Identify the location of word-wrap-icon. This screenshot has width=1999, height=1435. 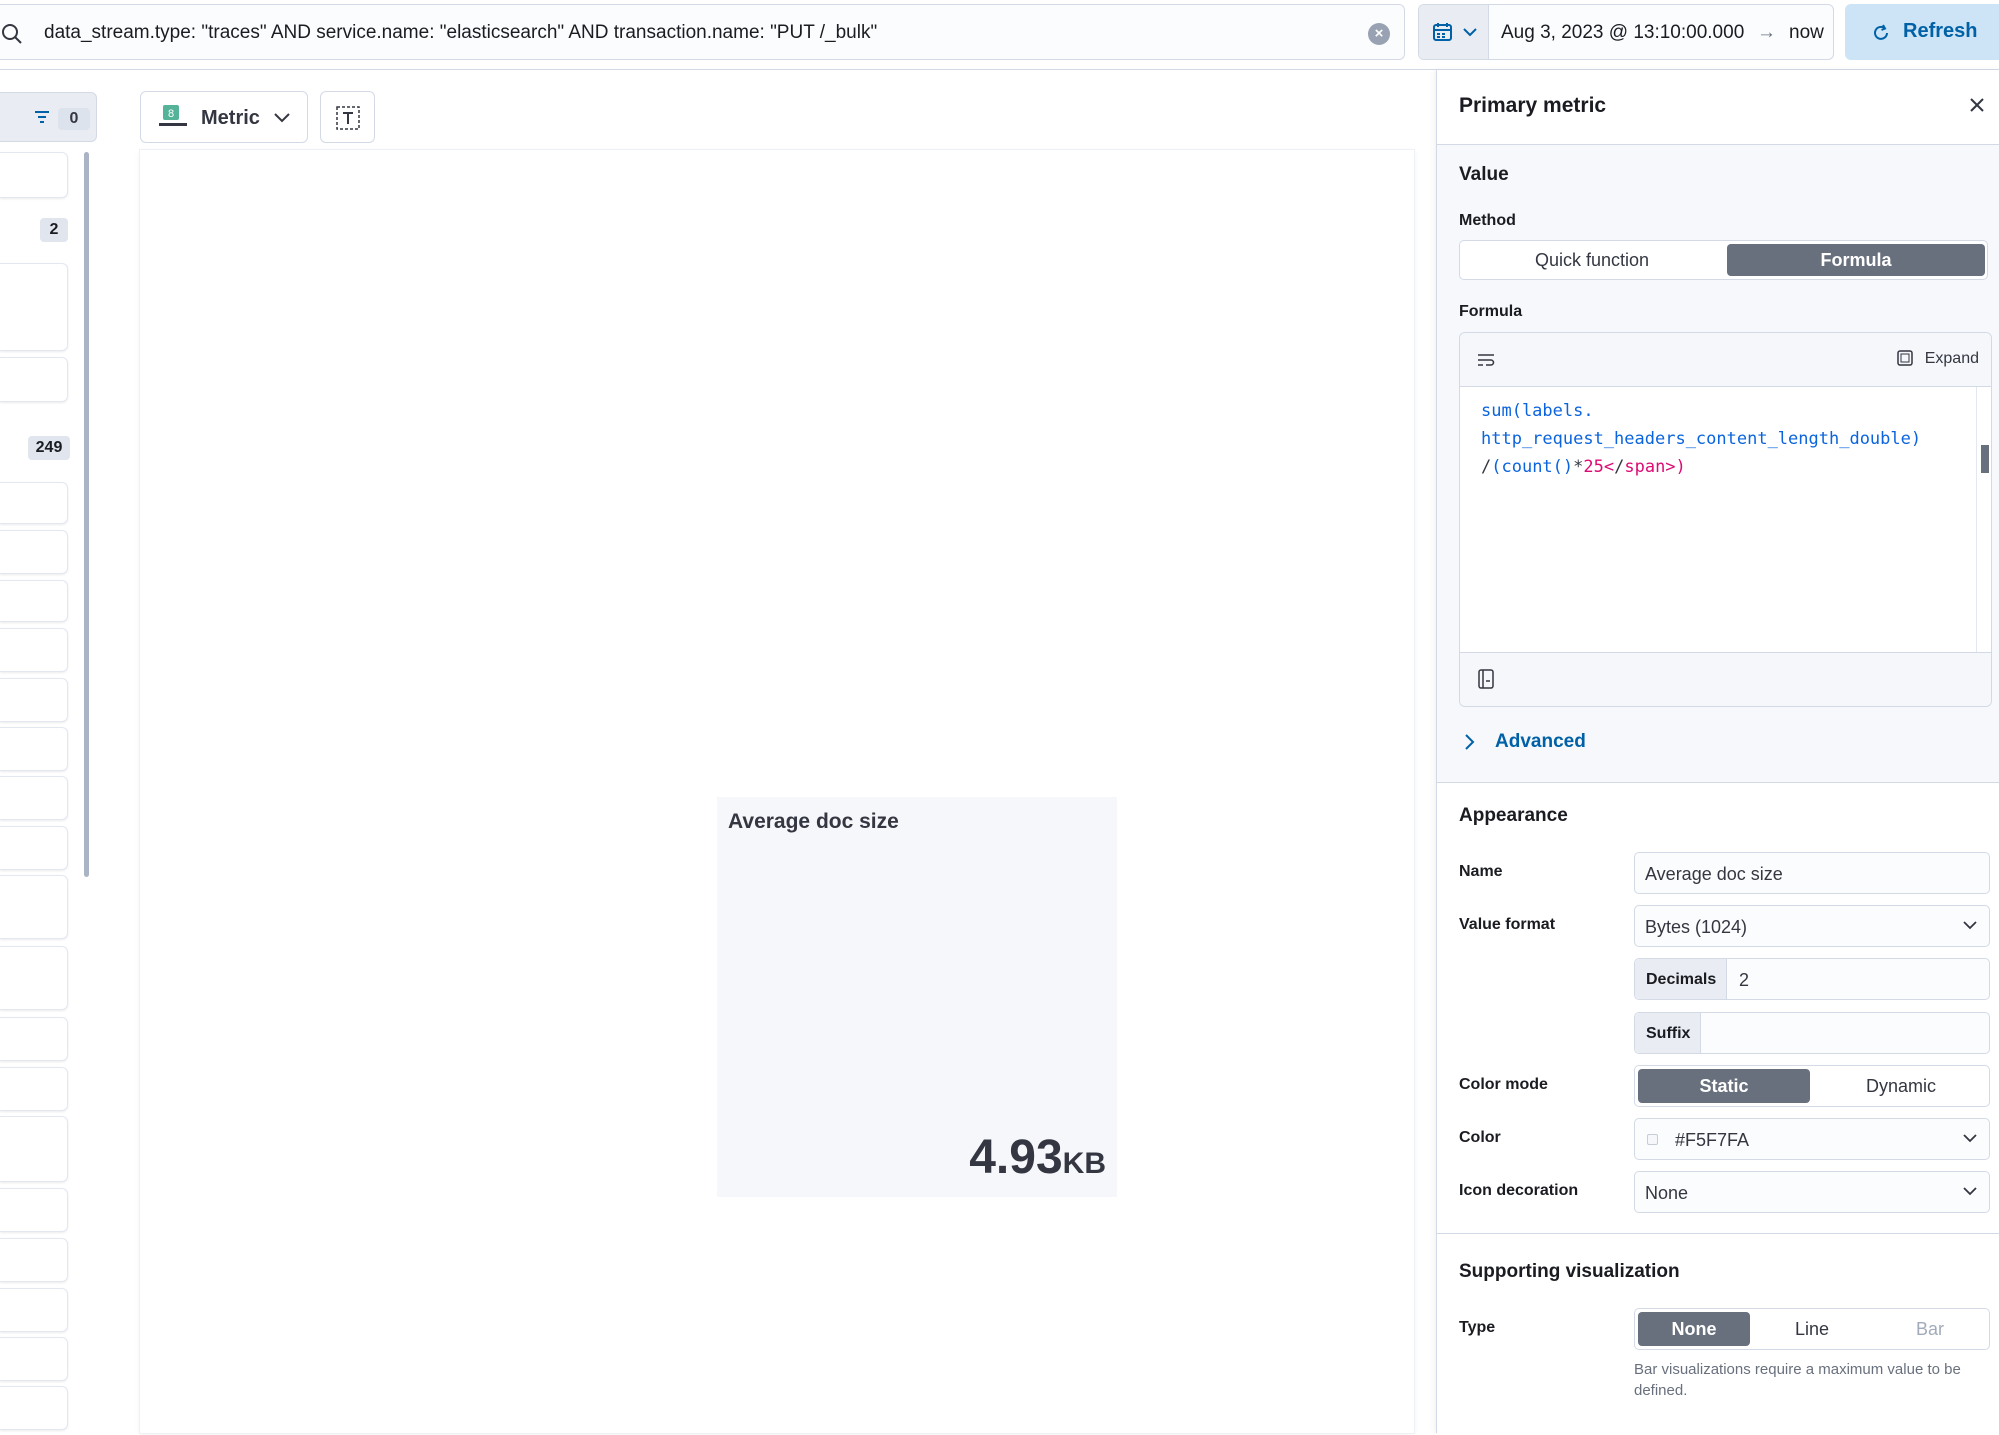
(1486, 360).